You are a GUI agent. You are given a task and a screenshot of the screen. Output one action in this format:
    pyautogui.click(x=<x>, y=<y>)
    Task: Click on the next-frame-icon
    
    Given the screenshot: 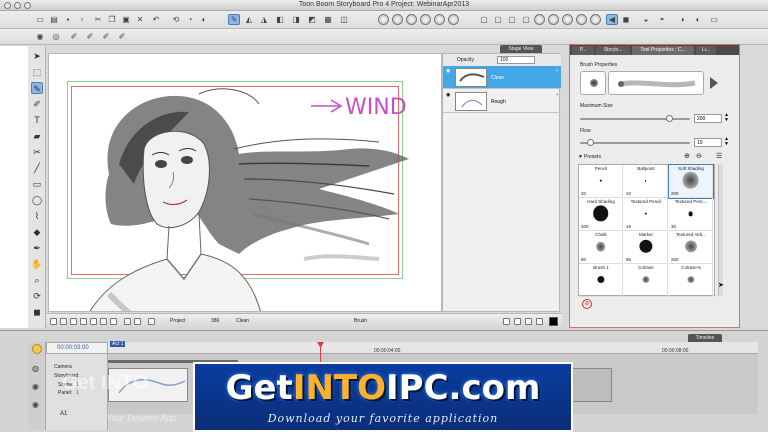 What is the action you would take?
    pyautogui.click(x=581, y=19)
    